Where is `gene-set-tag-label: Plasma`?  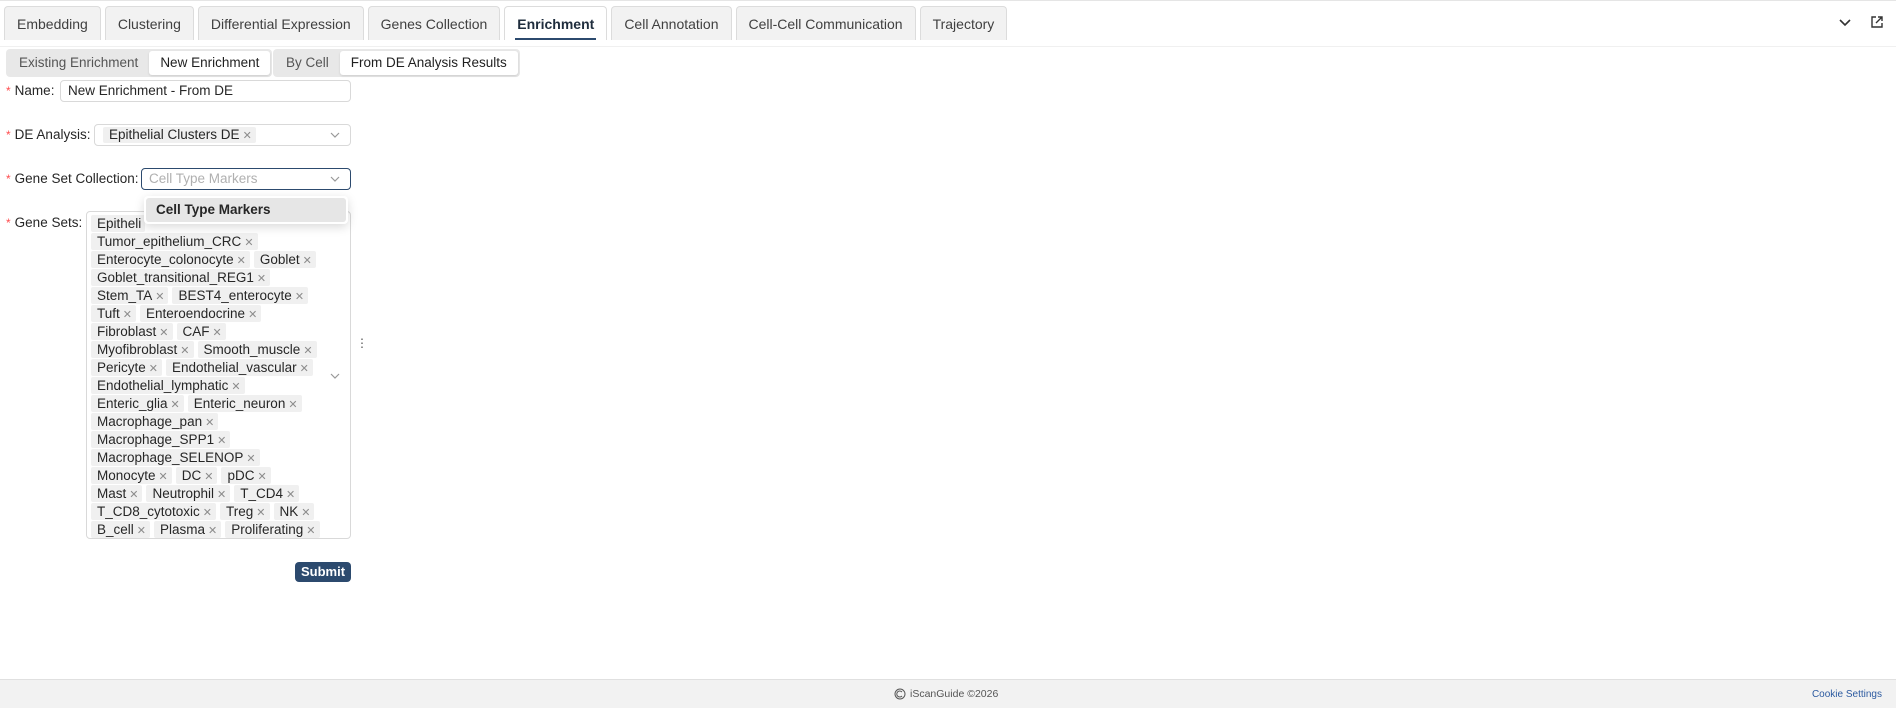 gene-set-tag-label: Plasma is located at coordinates (183, 529).